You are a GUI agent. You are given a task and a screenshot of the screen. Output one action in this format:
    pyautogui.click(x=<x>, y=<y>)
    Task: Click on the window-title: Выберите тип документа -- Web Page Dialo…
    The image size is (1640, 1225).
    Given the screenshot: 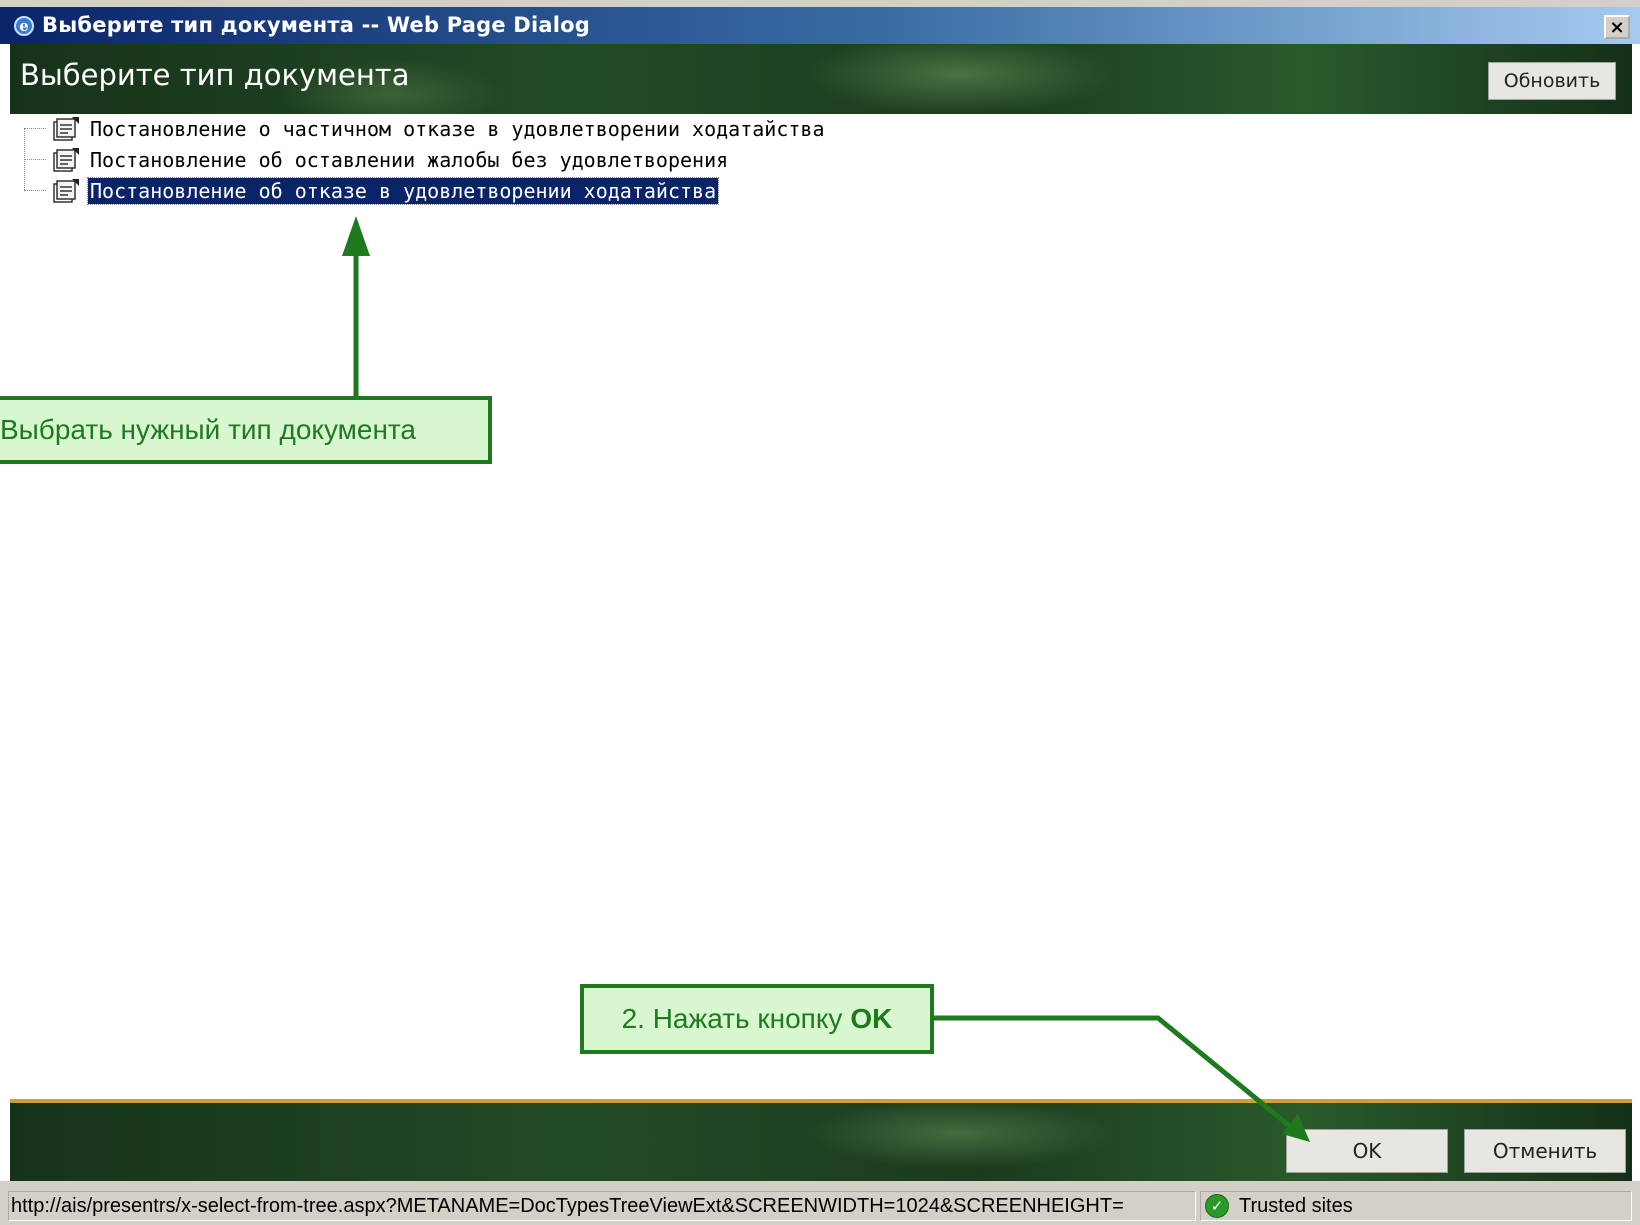 What is the action you would take?
    pyautogui.click(x=316, y=25)
    